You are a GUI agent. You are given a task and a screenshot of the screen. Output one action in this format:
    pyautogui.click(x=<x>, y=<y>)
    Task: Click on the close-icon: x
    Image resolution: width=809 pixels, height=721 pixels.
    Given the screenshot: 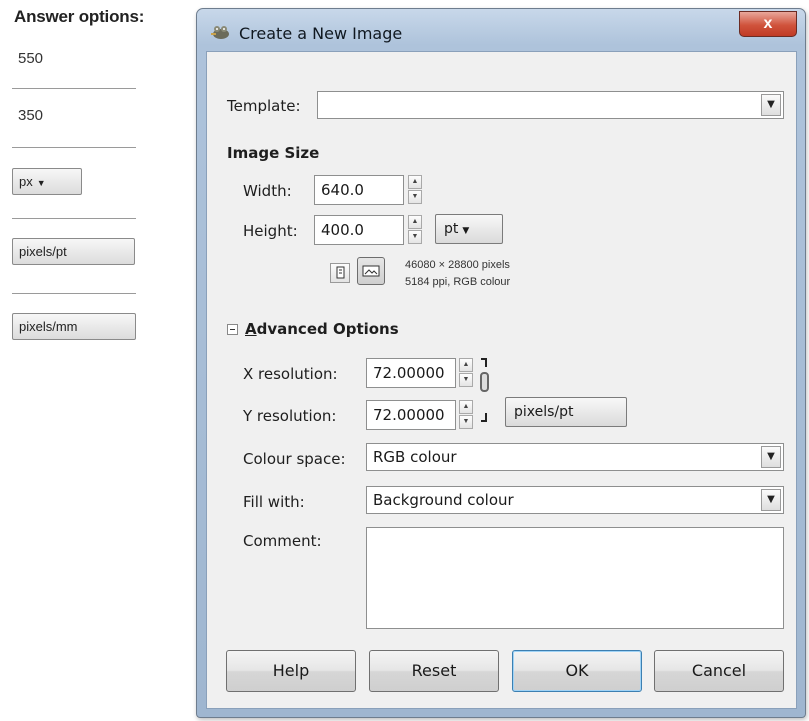 What is the action you would take?
    pyautogui.click(x=768, y=23)
    